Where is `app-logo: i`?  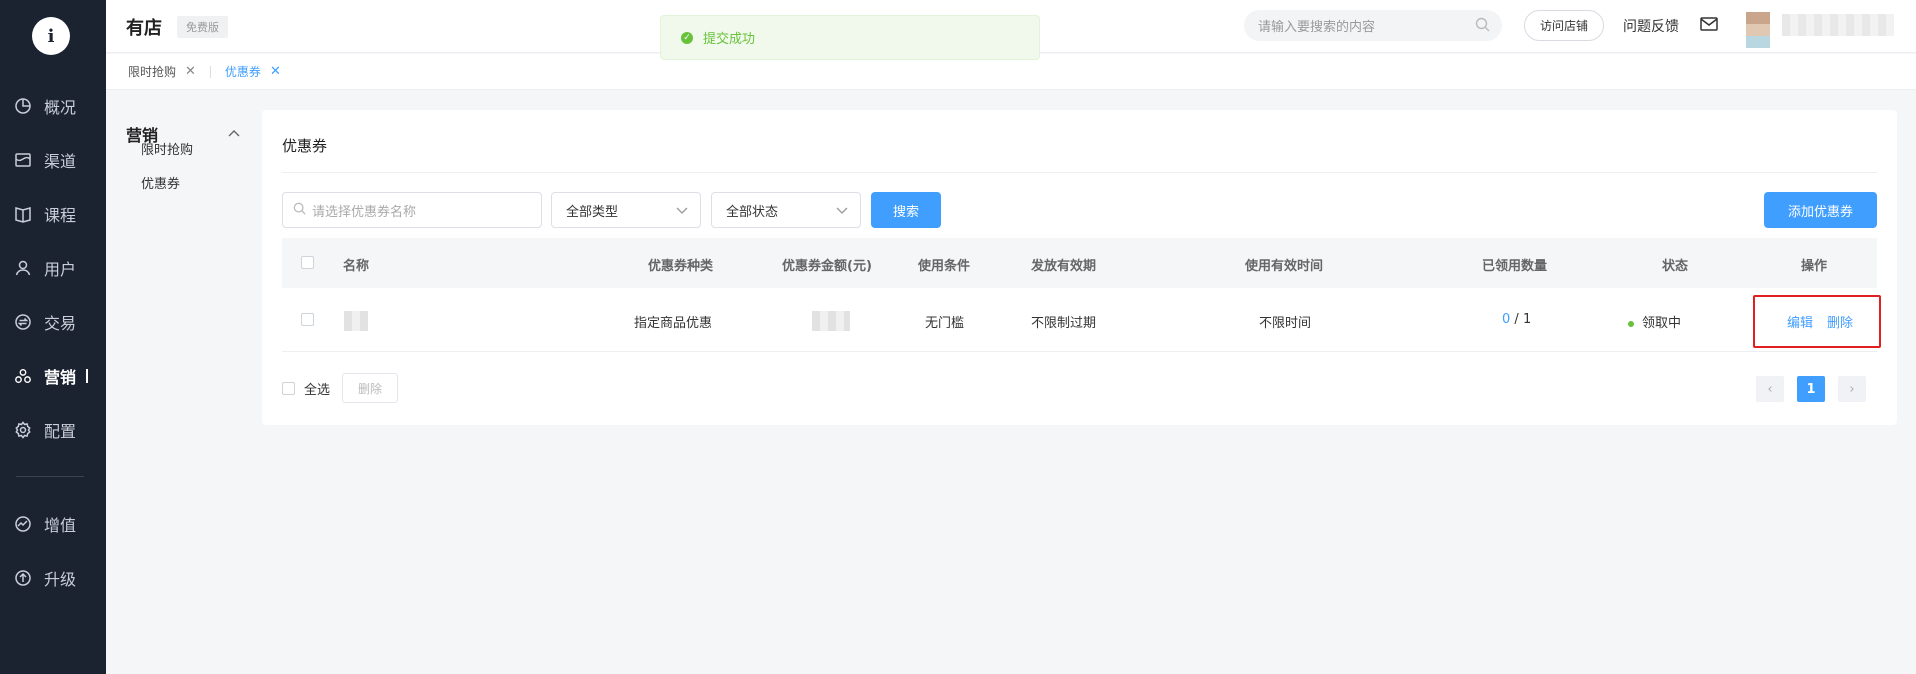
app-logo: i is located at coordinates (51, 36).